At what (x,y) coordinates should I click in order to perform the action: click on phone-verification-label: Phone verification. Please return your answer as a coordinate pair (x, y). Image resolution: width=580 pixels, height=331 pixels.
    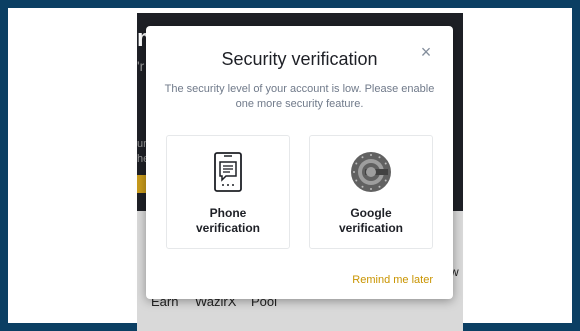
    Looking at the image, I should click on (228, 221).